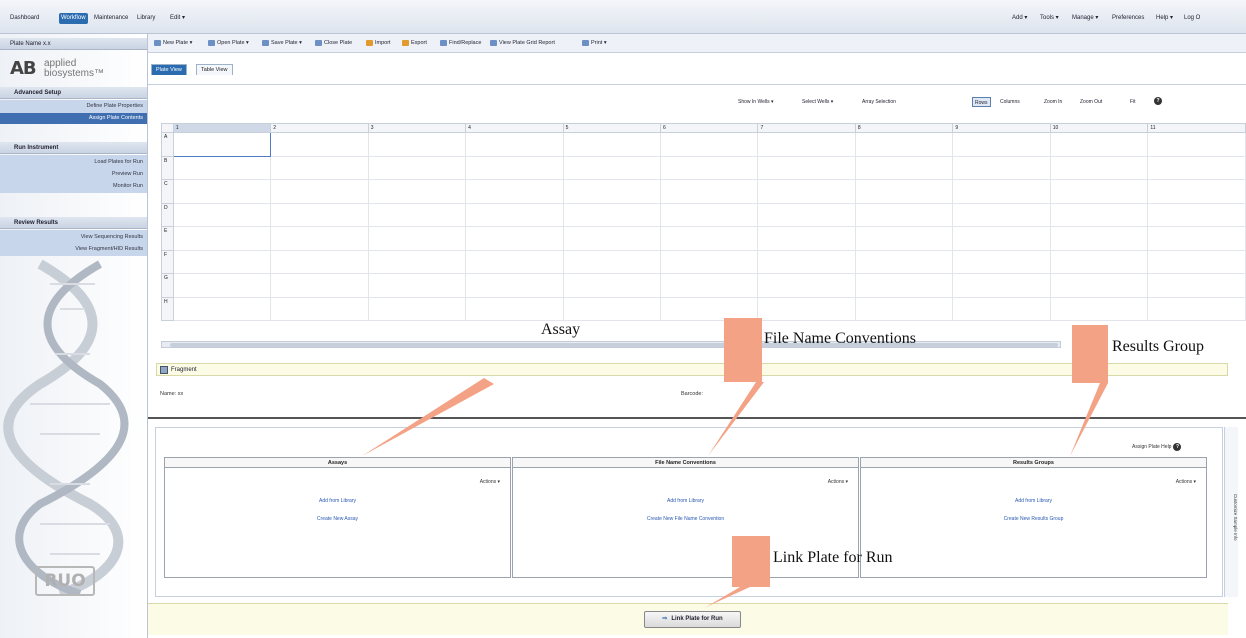 Image resolution: width=1246 pixels, height=638 pixels. I want to click on help-icon: ?, so click(1158, 101).